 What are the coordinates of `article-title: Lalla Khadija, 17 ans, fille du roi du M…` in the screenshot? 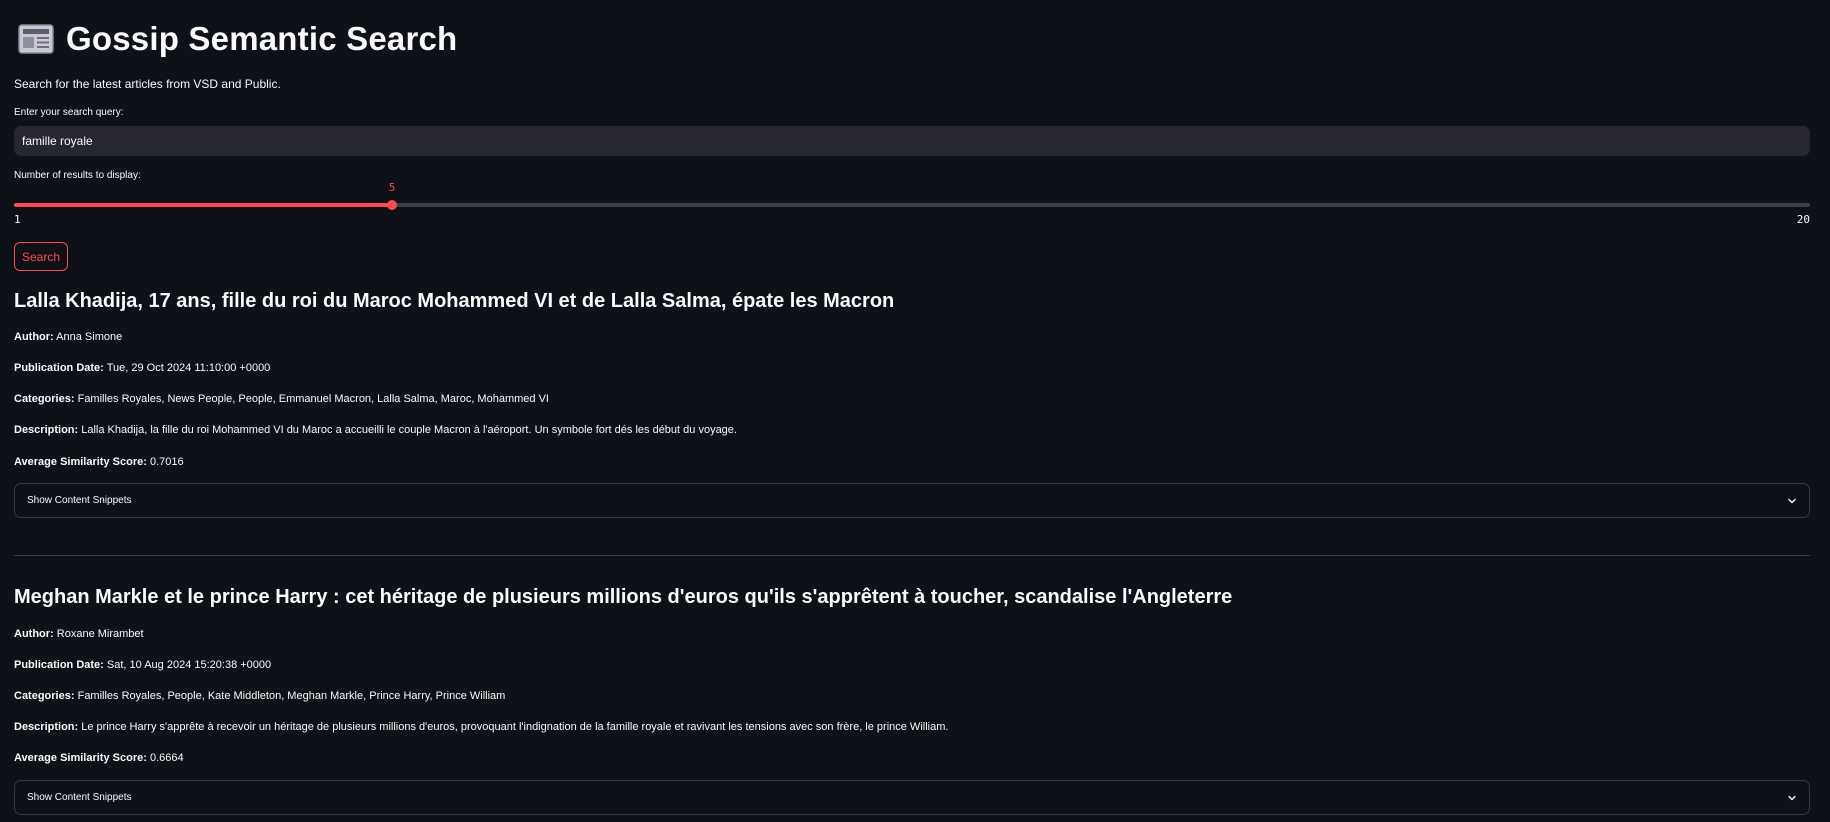 It's located at (454, 301).